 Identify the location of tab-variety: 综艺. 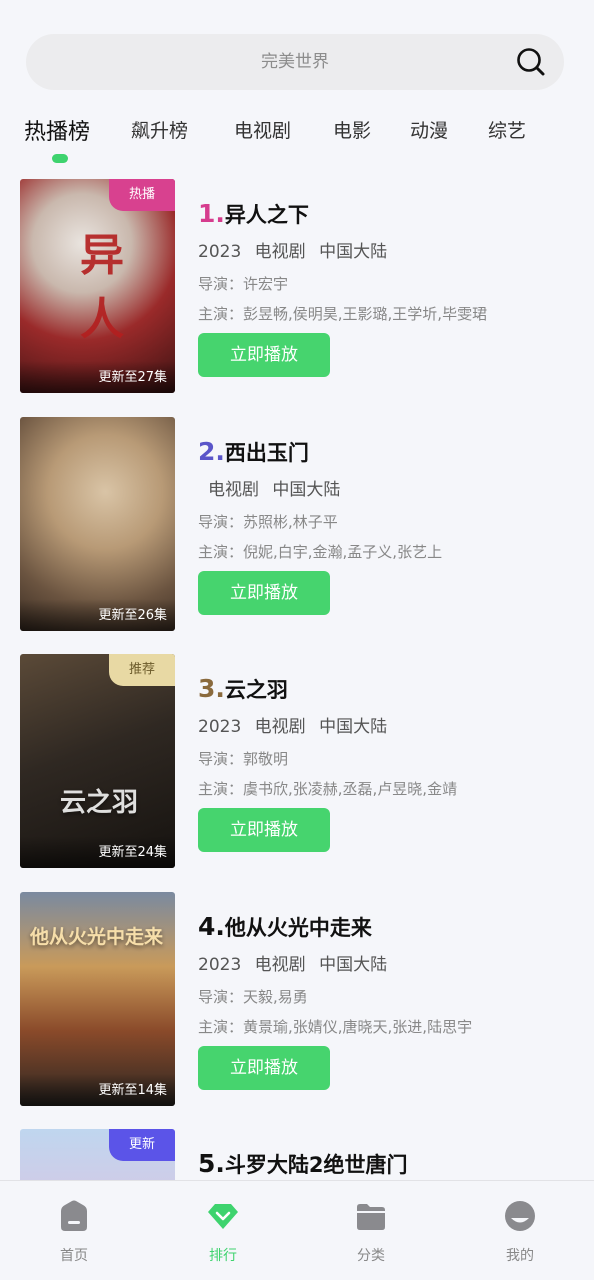
(507, 129).